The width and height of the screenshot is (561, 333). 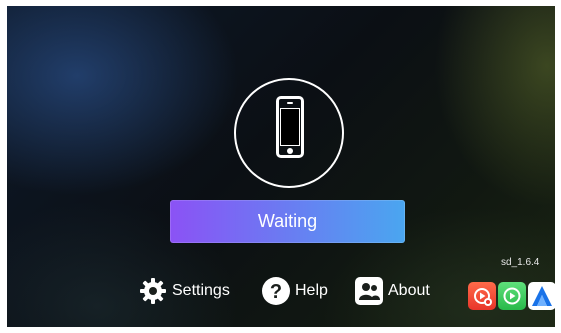 I want to click on phone-screen, so click(x=290, y=127).